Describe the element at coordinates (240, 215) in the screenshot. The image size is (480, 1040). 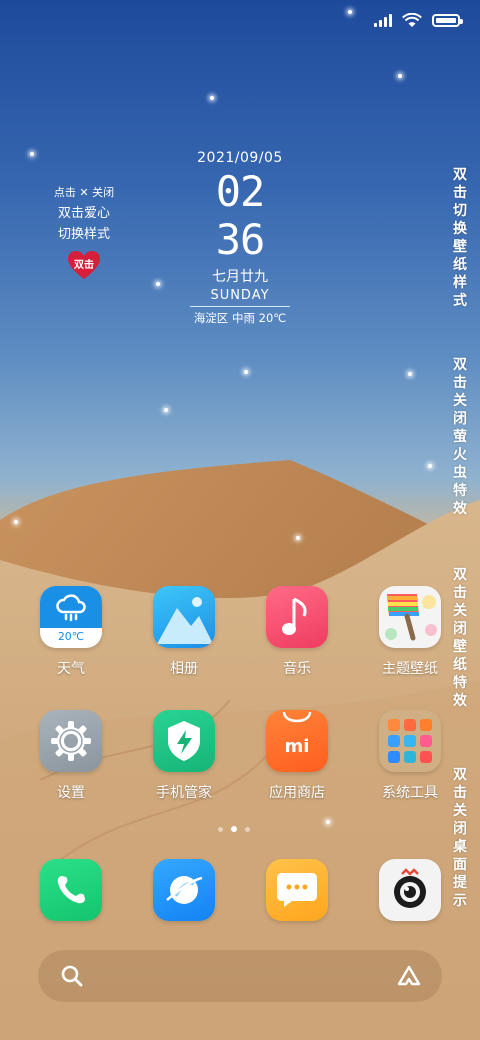
I see `time-text: 02 36` at that location.